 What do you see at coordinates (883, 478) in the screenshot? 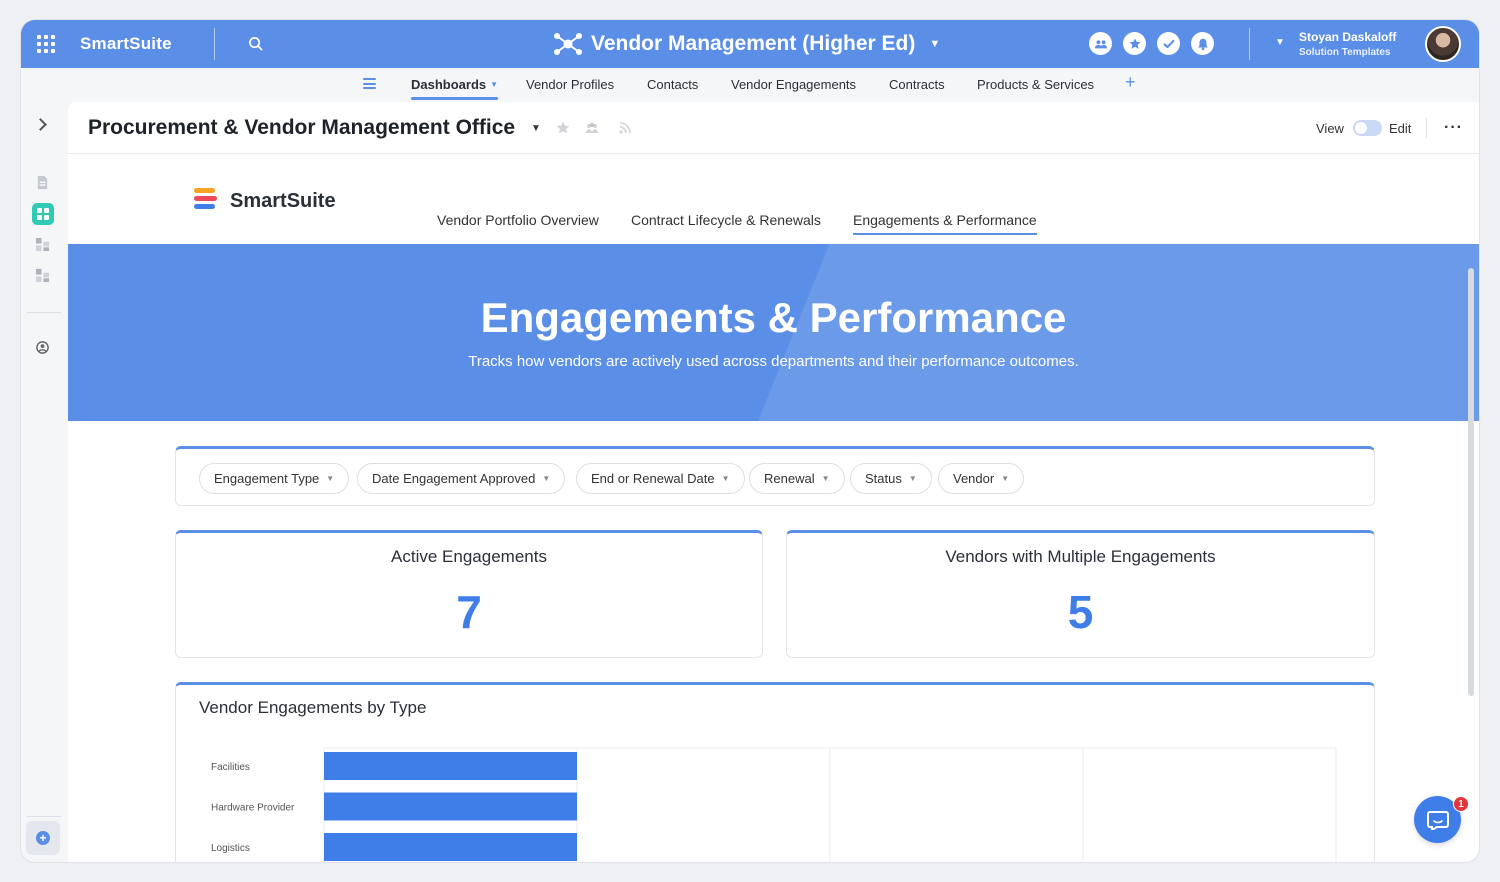
I see `filter-label: Status` at bounding box center [883, 478].